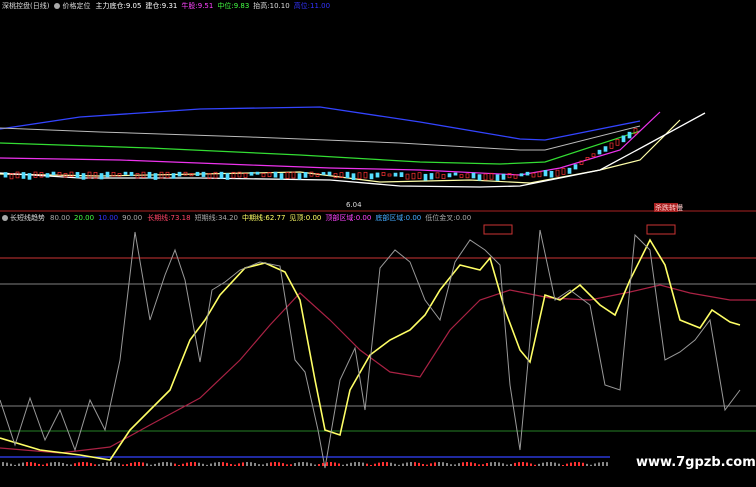 This screenshot has width=756, height=487. Describe the element at coordinates (696, 462) in the screenshot. I see `watermark: www.7gpzb.com` at that location.